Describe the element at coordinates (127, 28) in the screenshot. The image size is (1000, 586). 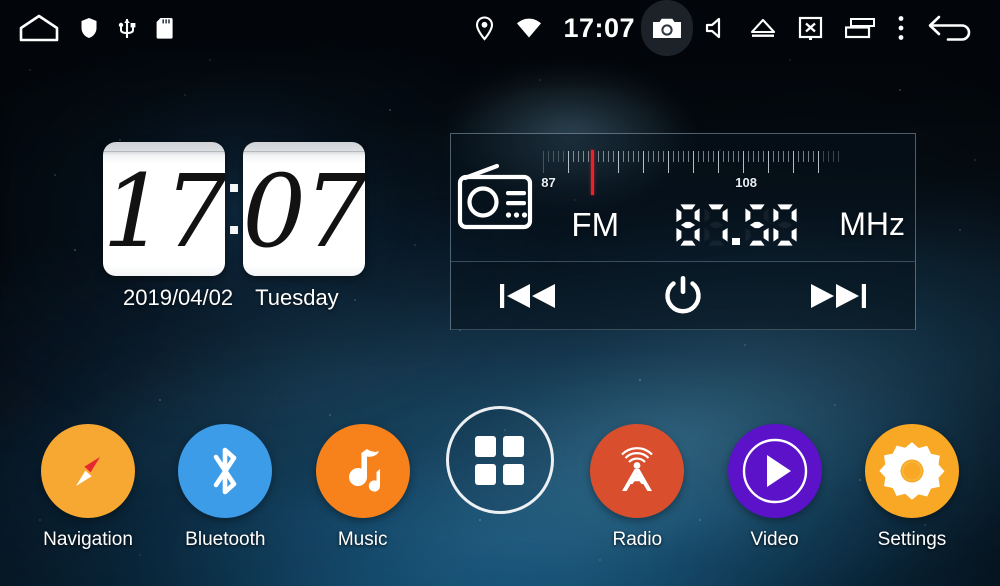
I see `usb-icon` at that location.